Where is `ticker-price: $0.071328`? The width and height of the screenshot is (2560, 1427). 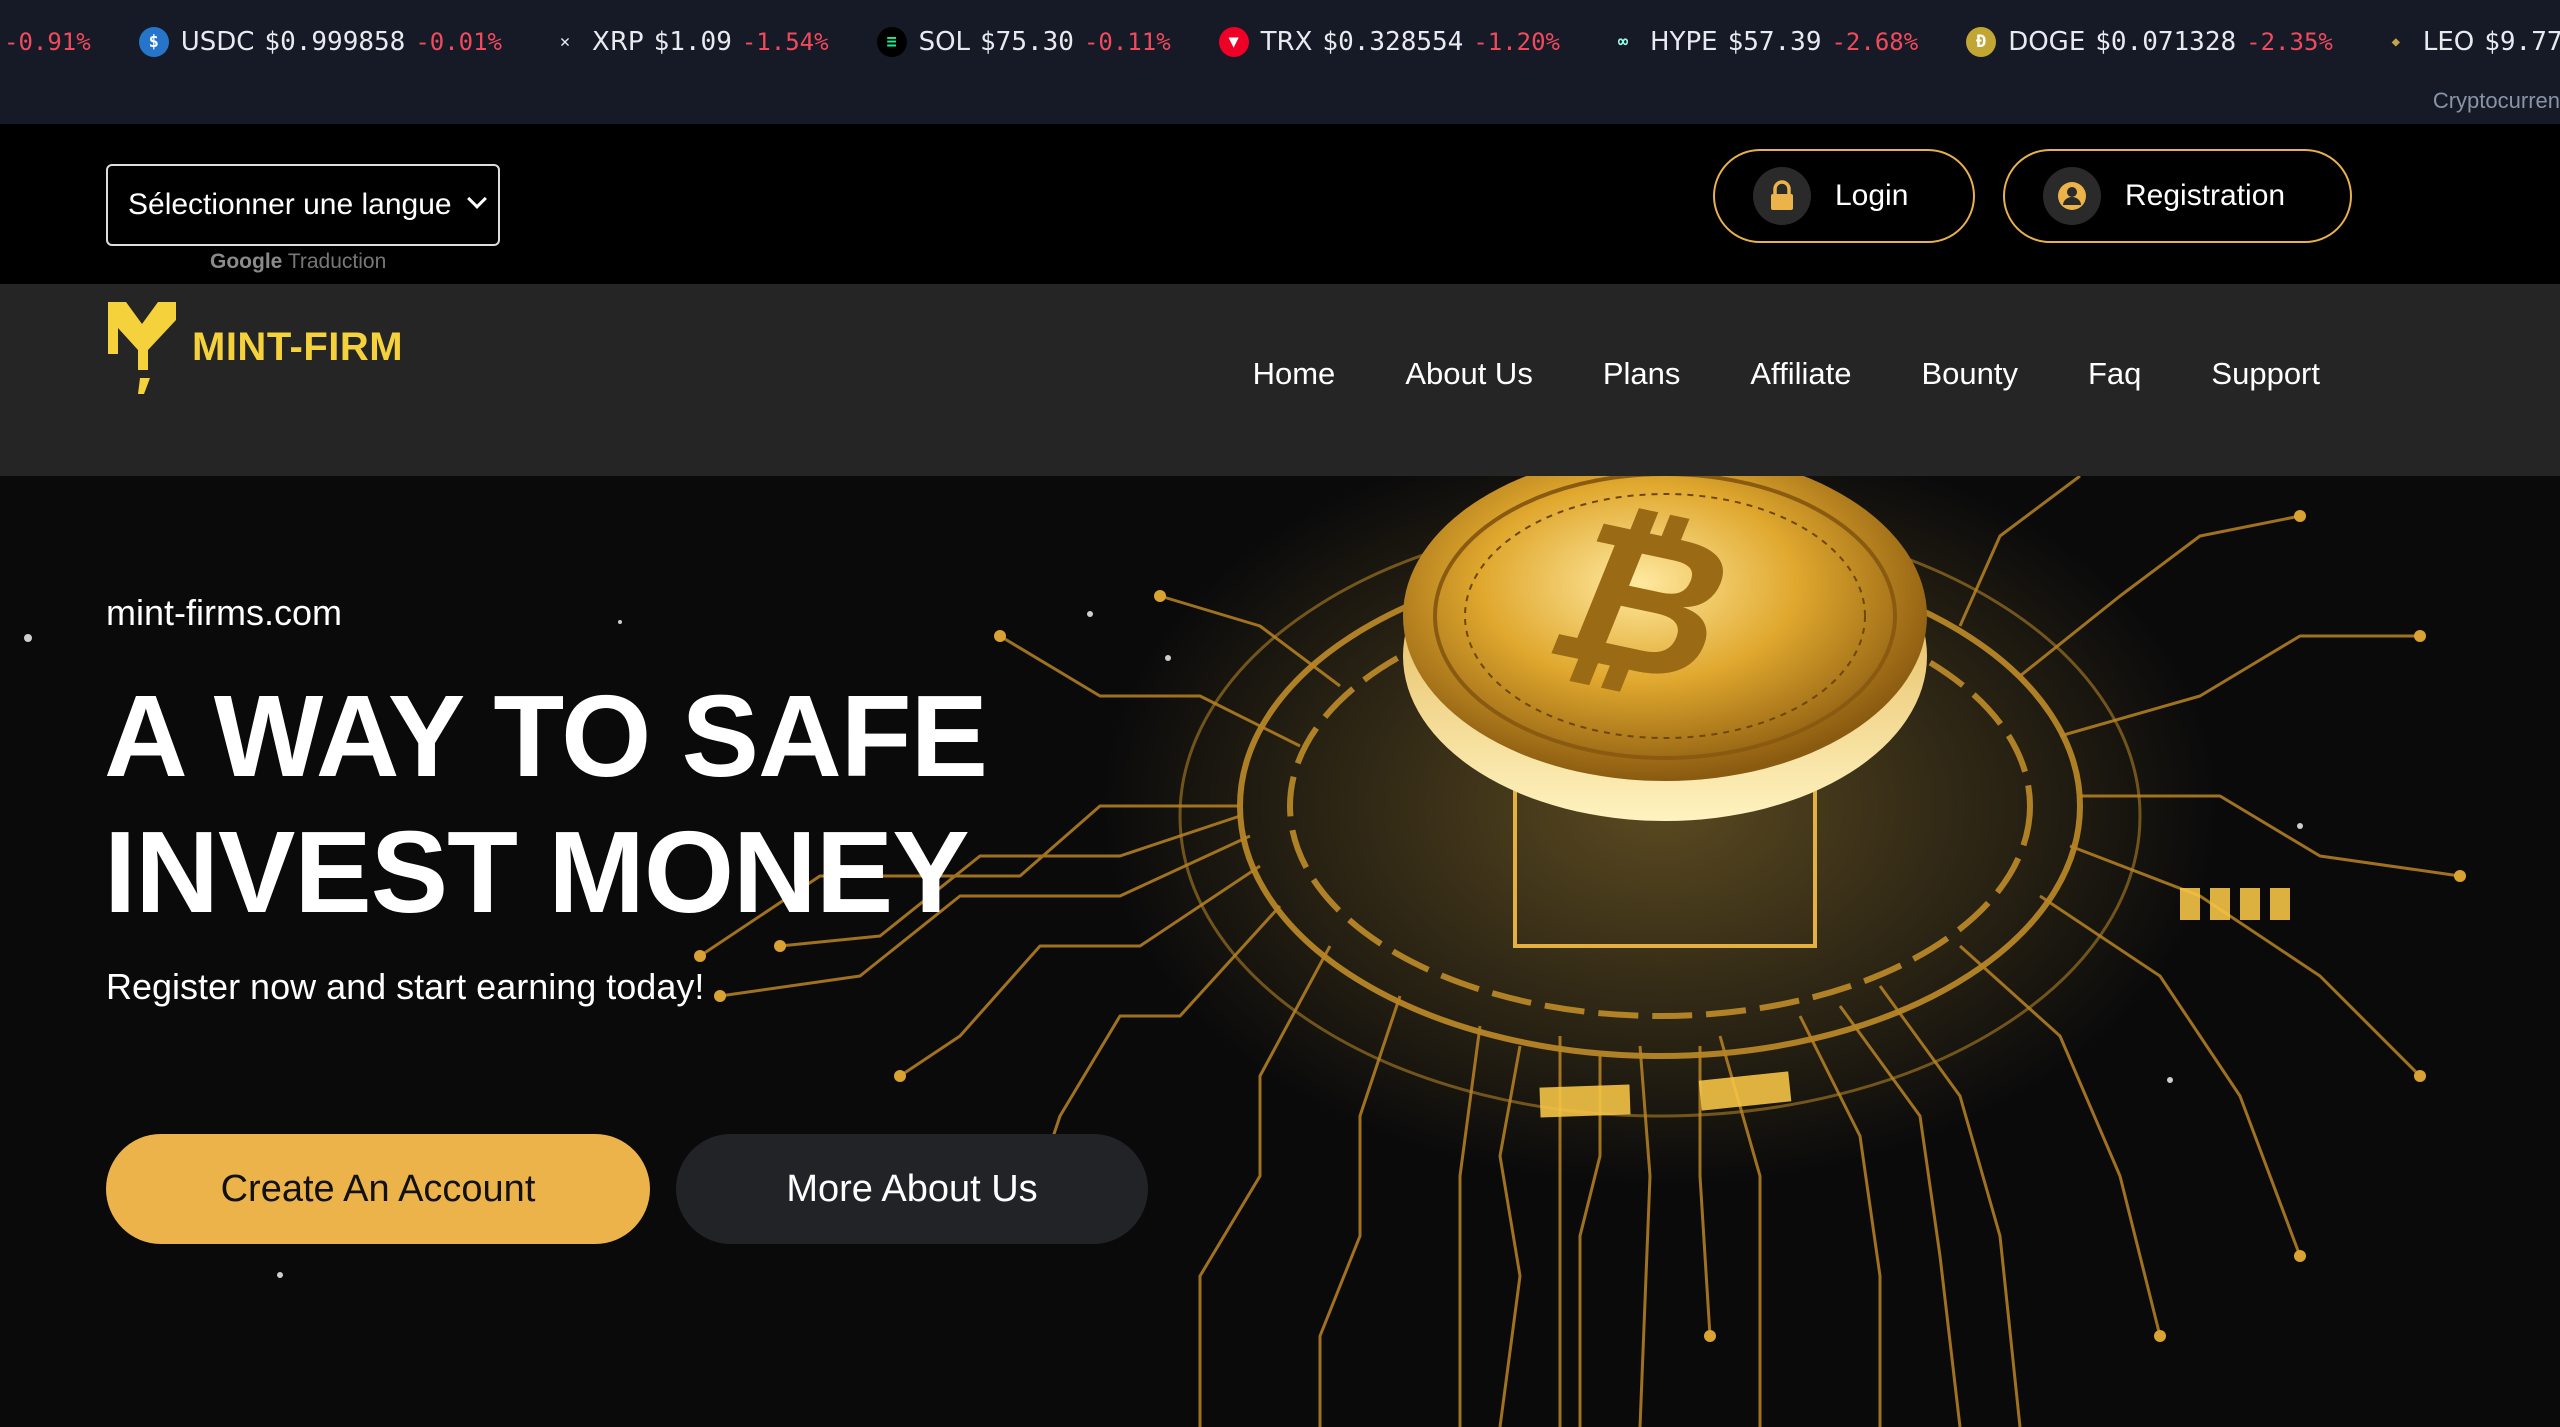 ticker-price: $0.071328 is located at coordinates (2166, 42).